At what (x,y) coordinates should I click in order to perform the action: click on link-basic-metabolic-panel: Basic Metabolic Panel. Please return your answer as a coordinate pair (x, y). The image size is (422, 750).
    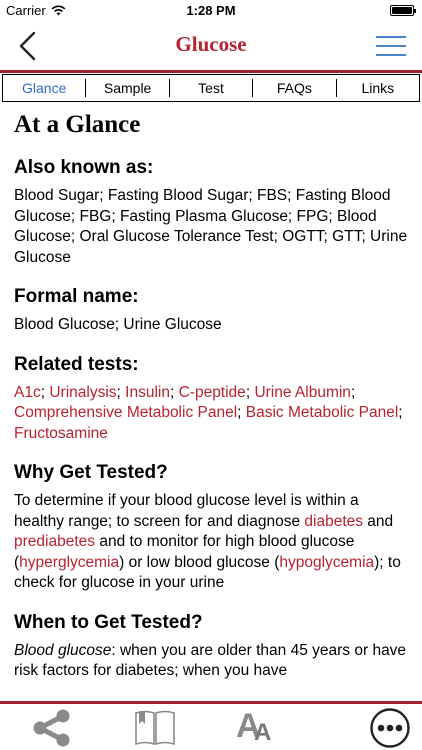
    Looking at the image, I should click on (322, 412).